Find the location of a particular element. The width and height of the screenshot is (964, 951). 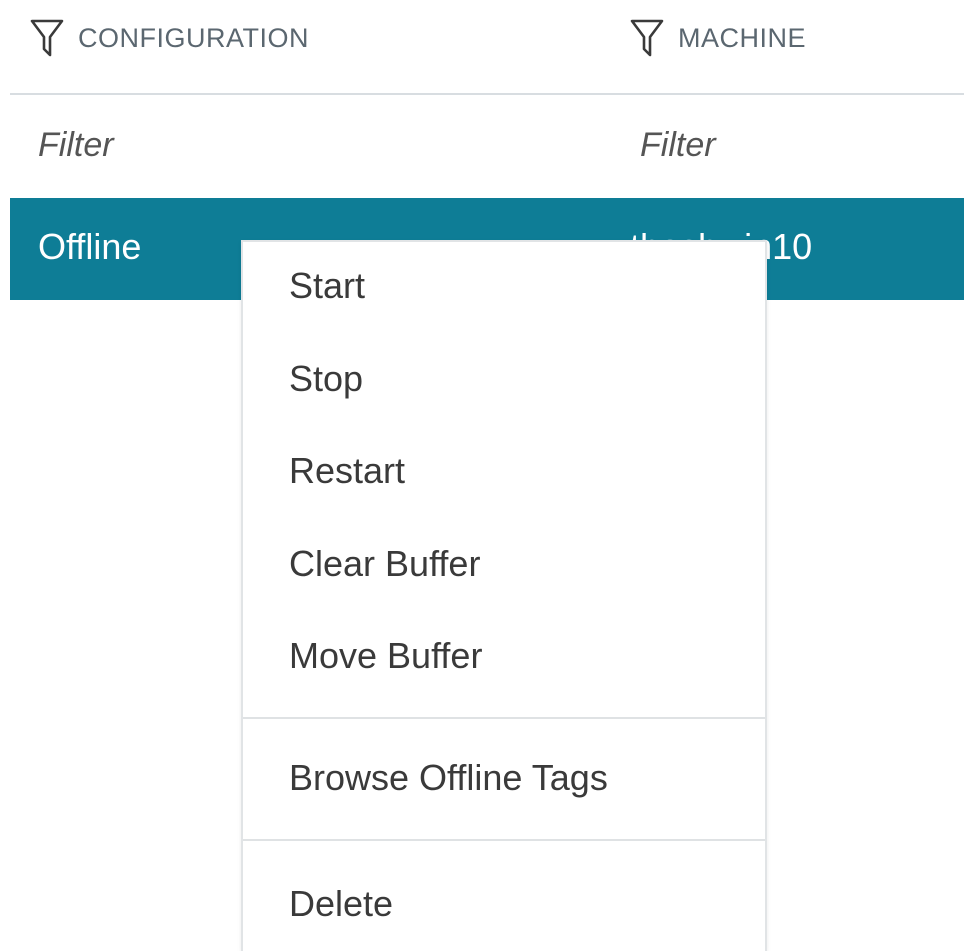

column-label-configuration: CONFIGURATION is located at coordinates (193, 37).